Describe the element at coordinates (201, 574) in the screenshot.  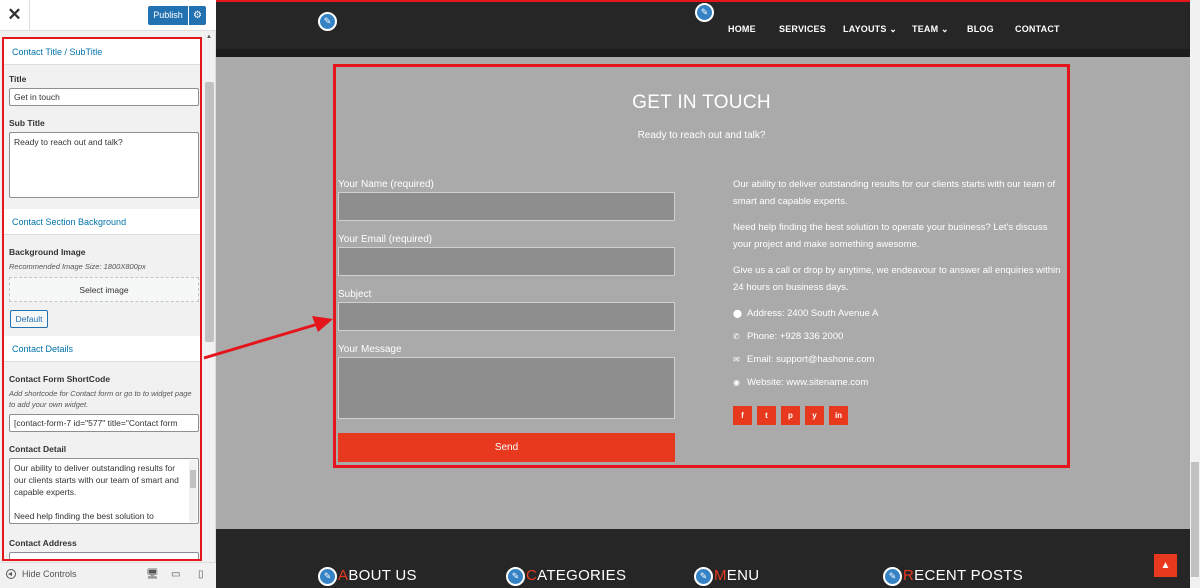
I see `mobile-preview-icon: ▯` at that location.